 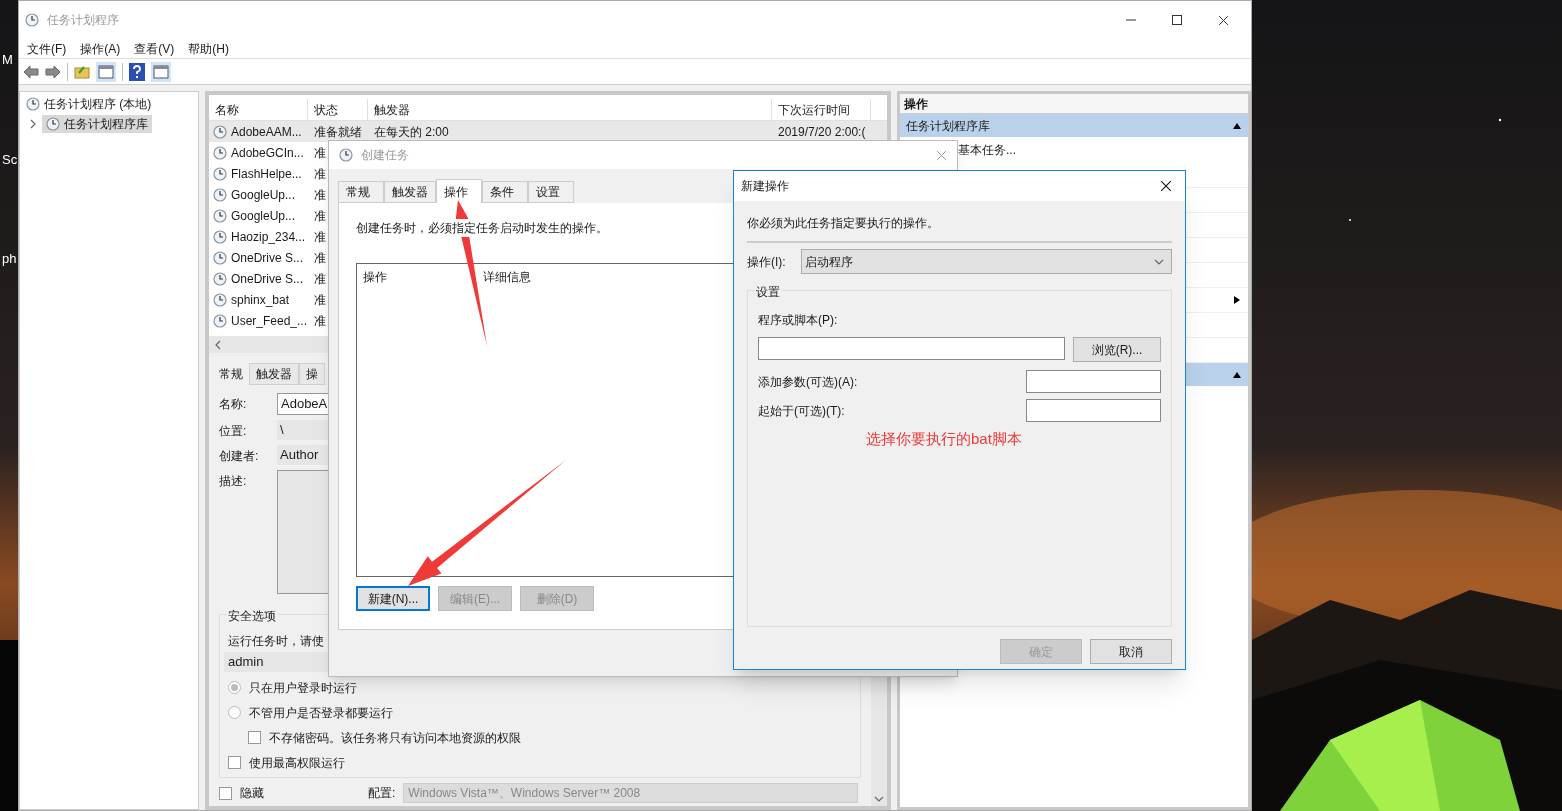 What do you see at coordinates (765, 186) in the screenshot?
I see `dialog-title: 新建操作` at bounding box center [765, 186].